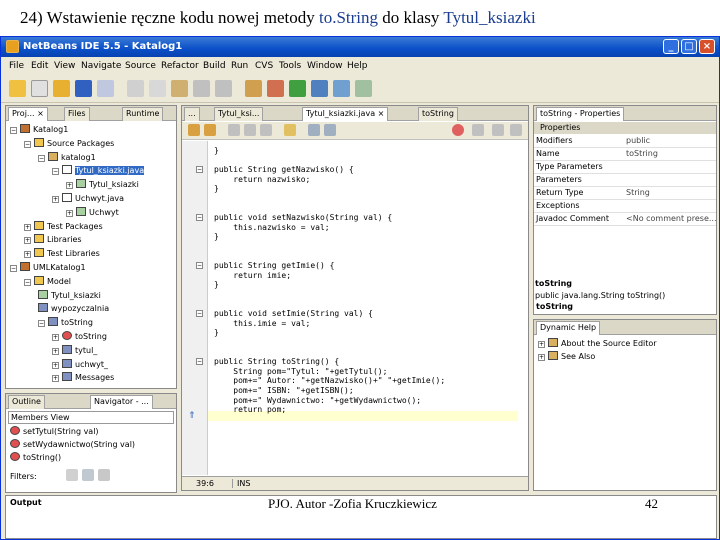  What do you see at coordinates (73, 309) in the screenshot?
I see `tree-item: wypozyczalnia` at bounding box center [73, 309].